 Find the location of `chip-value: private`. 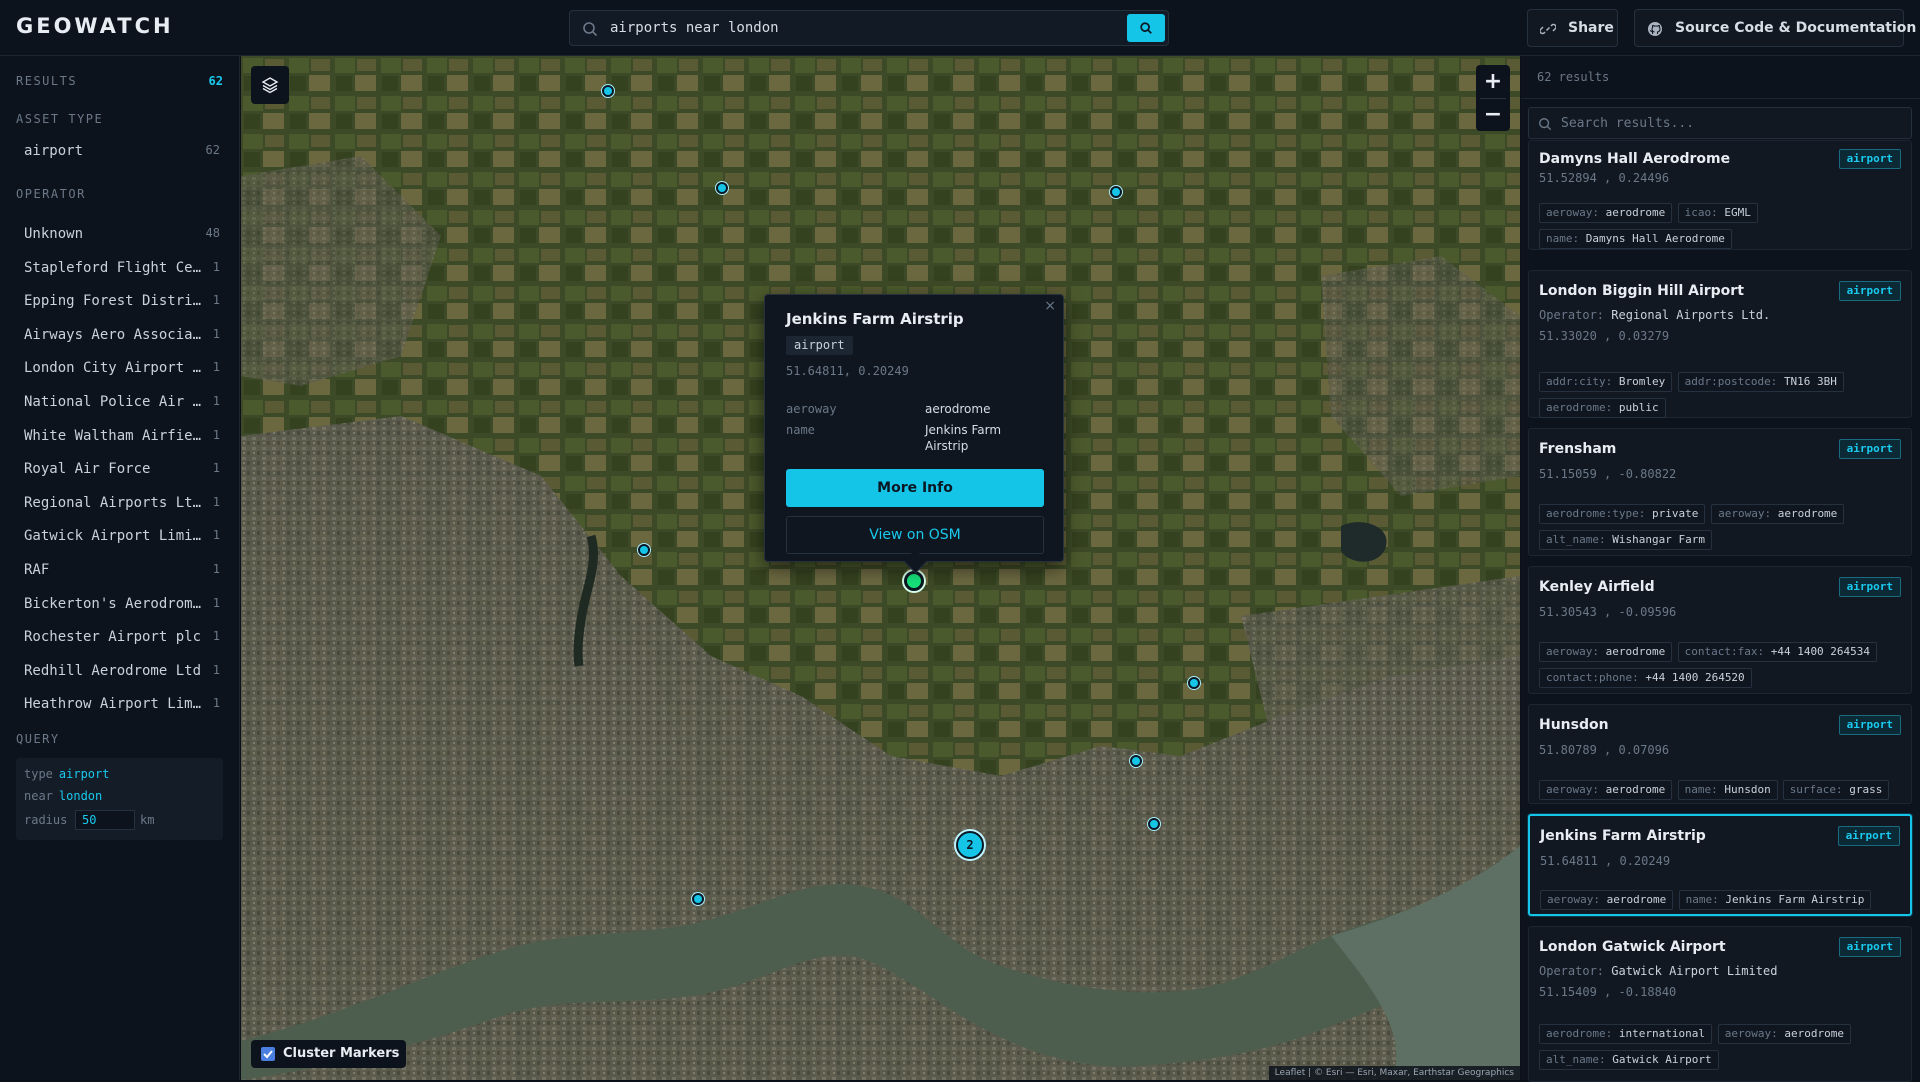

chip-value: private is located at coordinates (1675, 513).